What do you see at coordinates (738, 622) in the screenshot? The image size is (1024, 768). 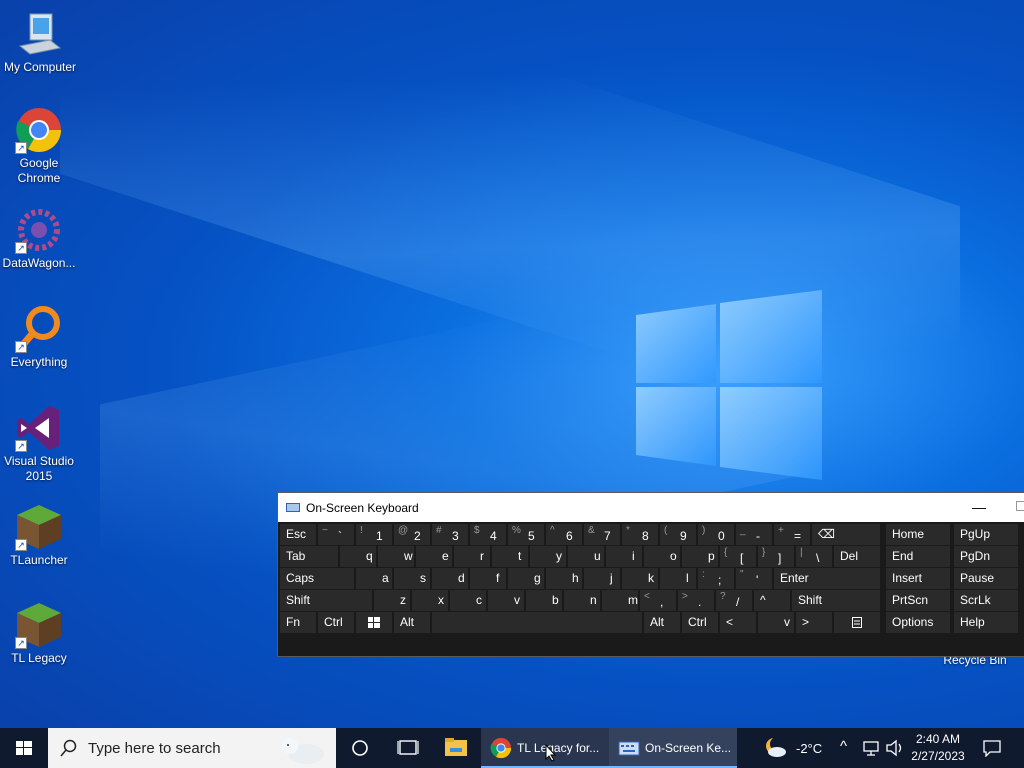 I see `key--: <` at bounding box center [738, 622].